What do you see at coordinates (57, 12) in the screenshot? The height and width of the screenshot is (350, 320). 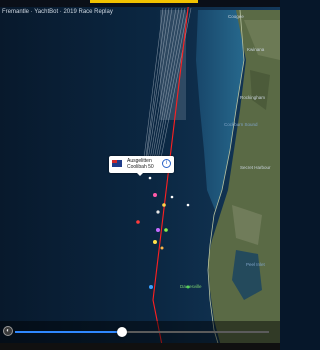 I see `window-title: Fremantle · YachtBot · 2019 Race Replay` at bounding box center [57, 12].